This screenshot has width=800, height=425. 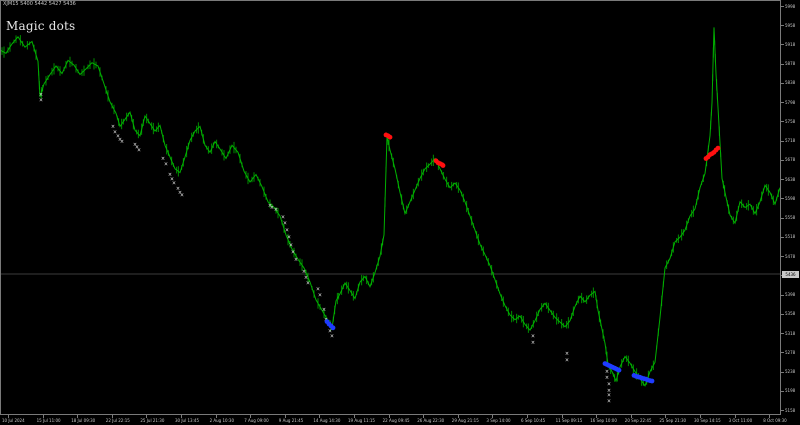 I want to click on price-tick-label: 5878, so click(x=790, y=64).